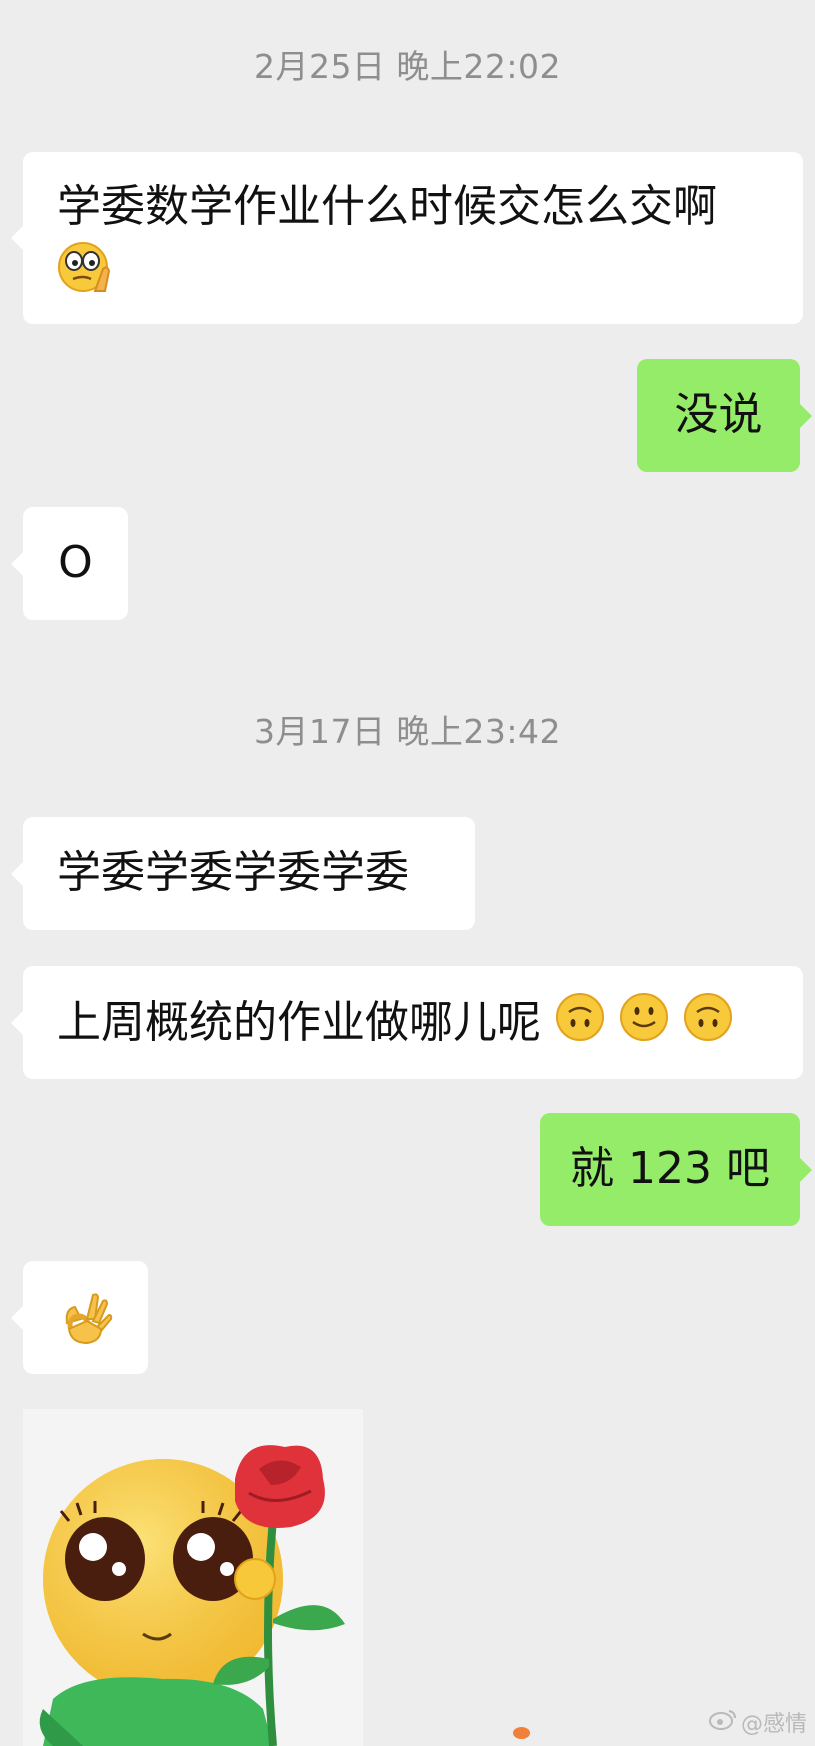 The width and height of the screenshot is (815, 1746). Describe the element at coordinates (718, 414) in the screenshot. I see `message-text: 没说` at that location.